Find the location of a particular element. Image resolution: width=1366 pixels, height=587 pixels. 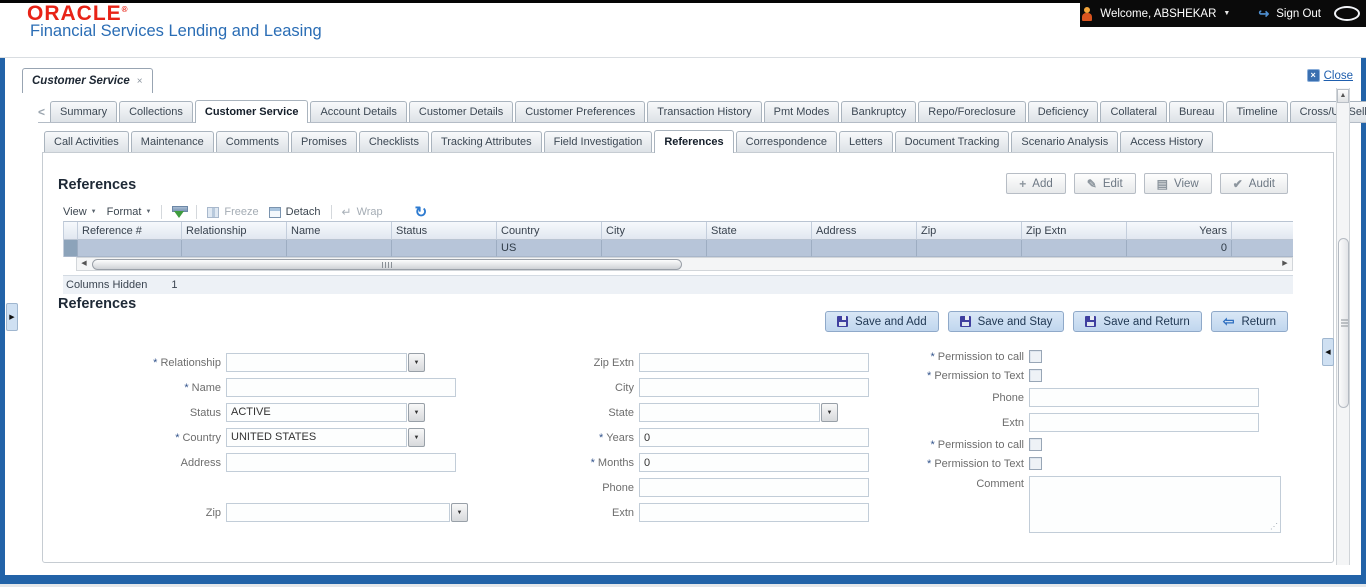

tab-cross-up-sell: Cross/Up Sell is located at coordinates (1327, 111).